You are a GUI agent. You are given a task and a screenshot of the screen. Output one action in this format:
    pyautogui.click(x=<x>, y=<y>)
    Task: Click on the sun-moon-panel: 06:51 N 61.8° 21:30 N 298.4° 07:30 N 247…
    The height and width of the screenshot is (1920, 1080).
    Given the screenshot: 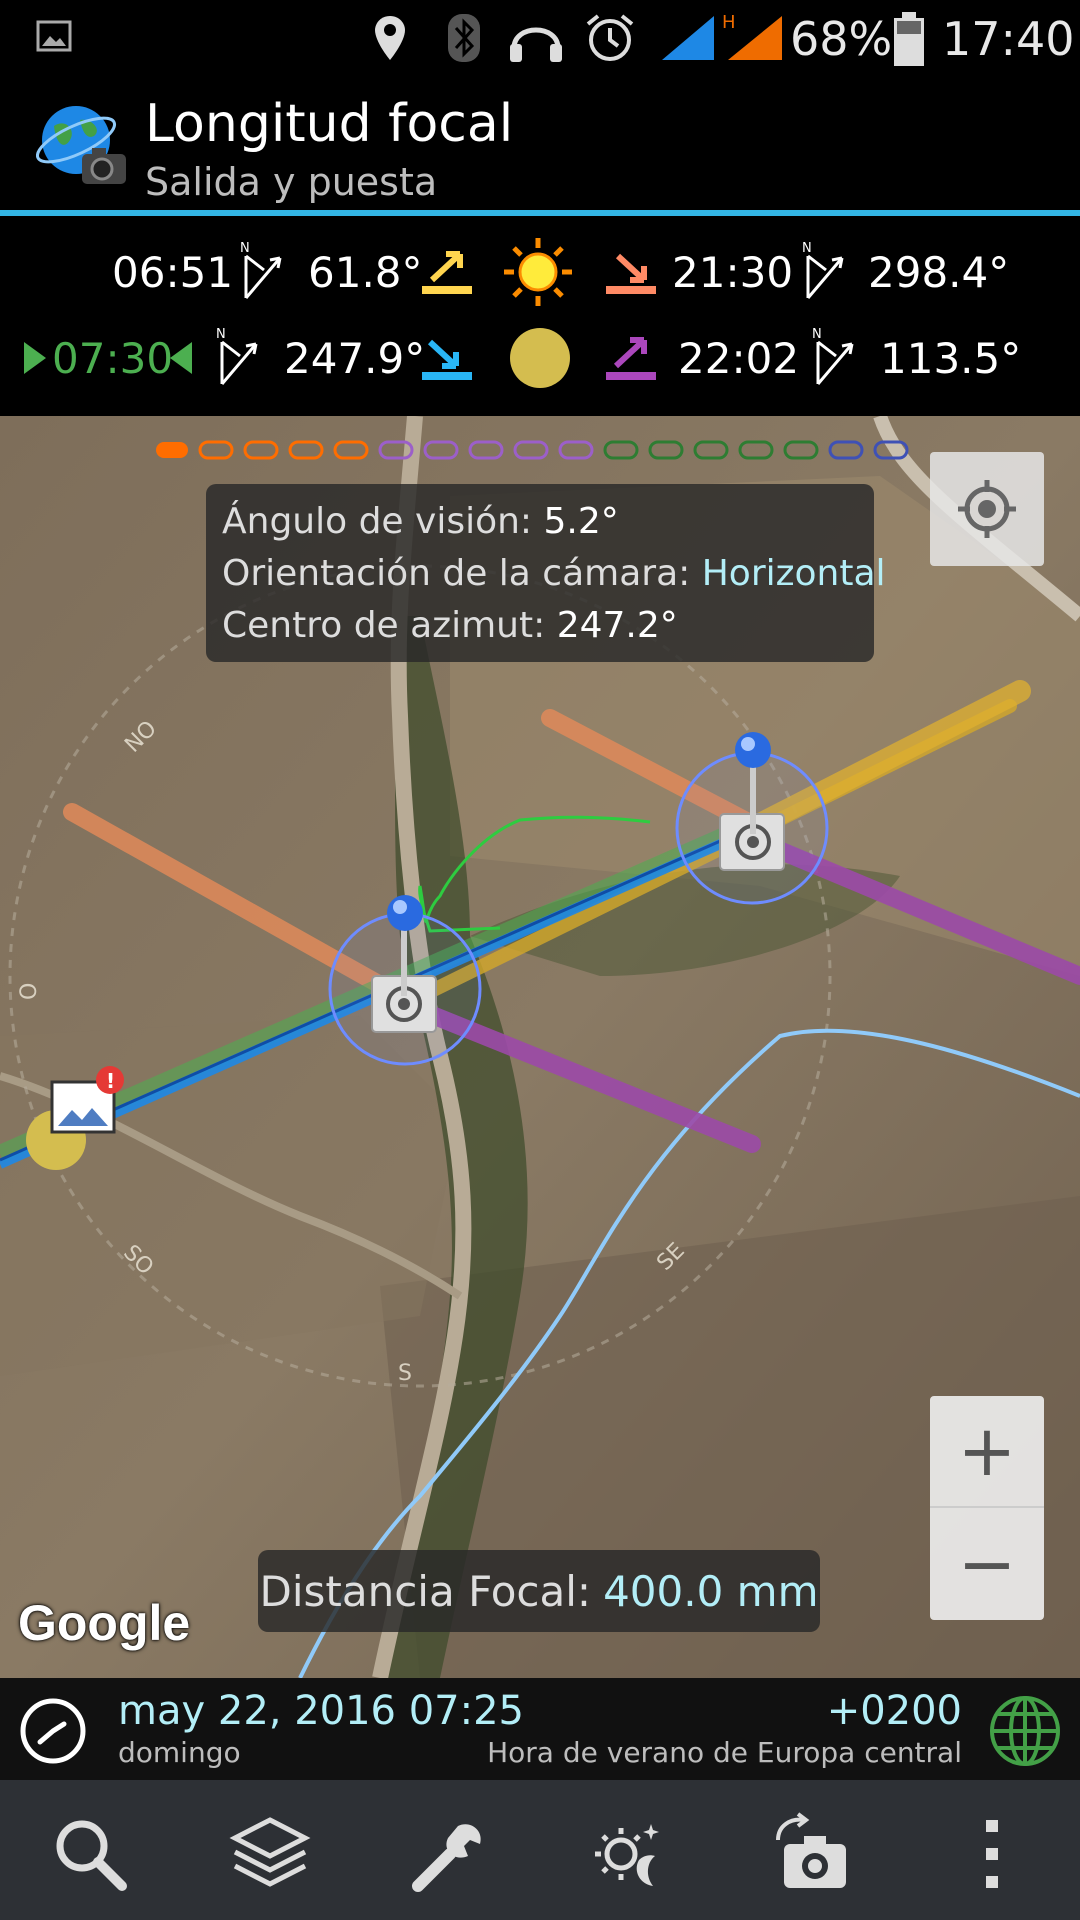 What is the action you would take?
    pyautogui.click(x=540, y=316)
    